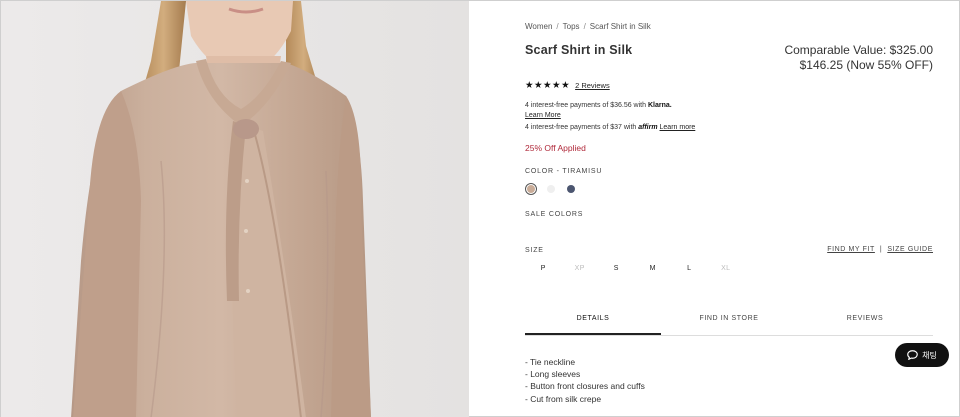 This screenshot has width=960, height=417. I want to click on list-item: - Cut from silk crepe, so click(563, 398).